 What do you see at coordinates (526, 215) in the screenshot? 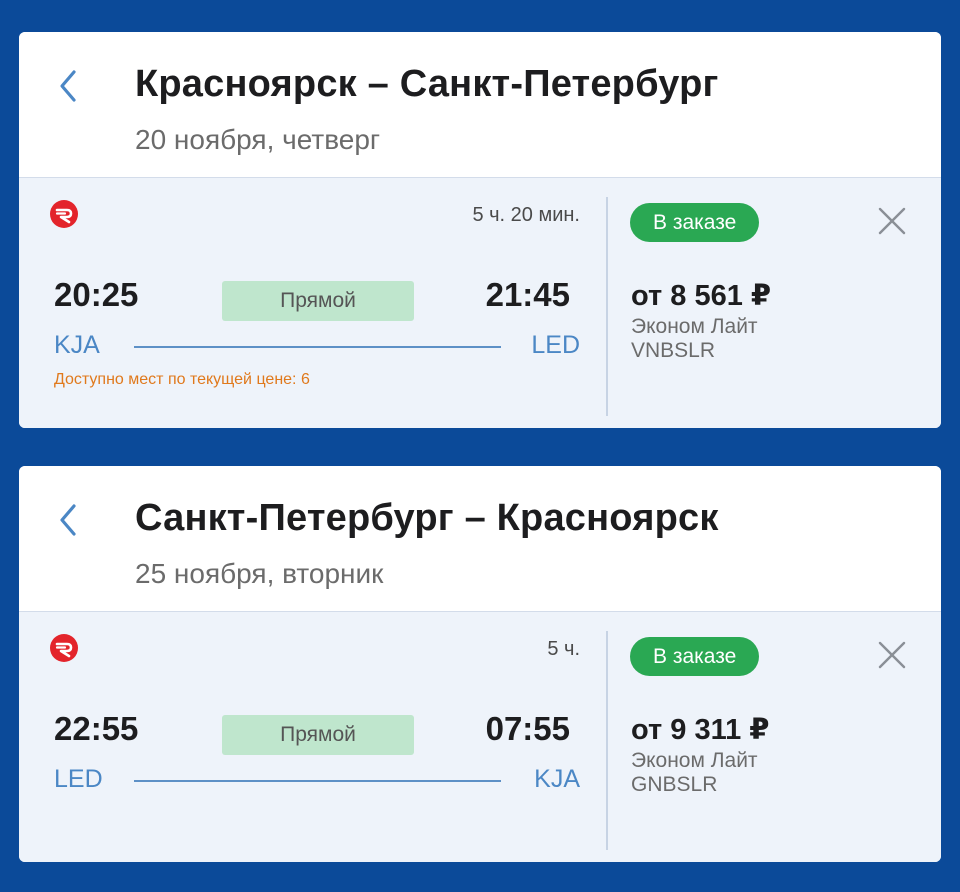
I see `flight-duration: 5 ч. 20 мин.` at bounding box center [526, 215].